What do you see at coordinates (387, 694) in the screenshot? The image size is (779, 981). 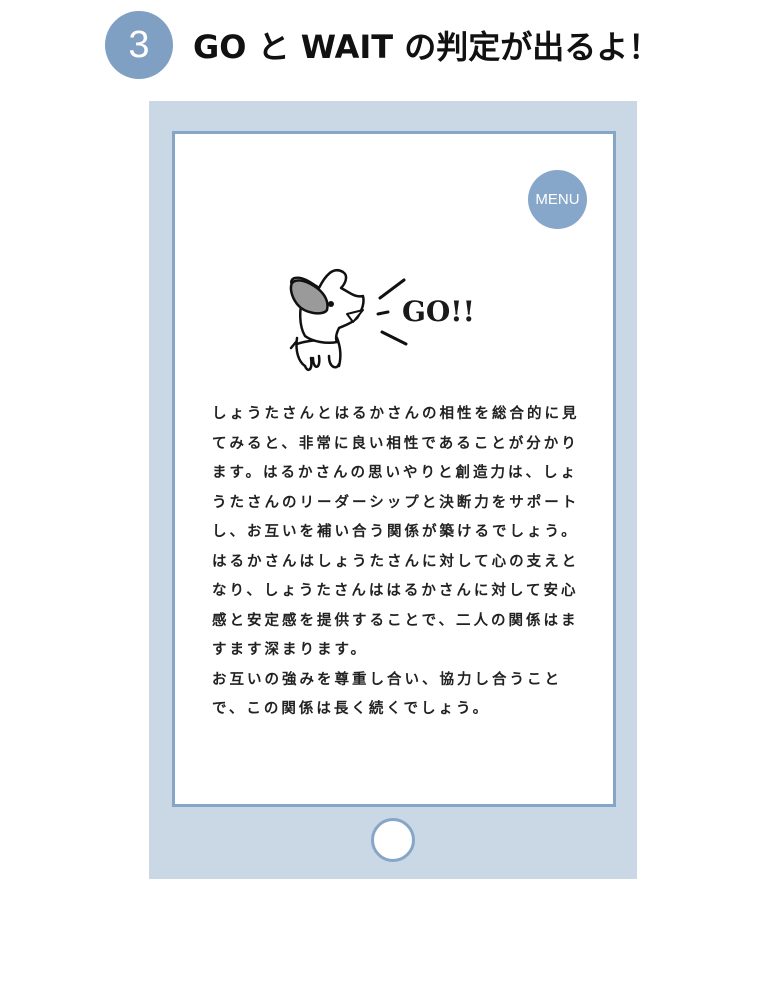 I see `result-paragraph: お互いの強みを尊重し合い、協力し合うことで、この関係は長く続くでしょう。` at bounding box center [387, 694].